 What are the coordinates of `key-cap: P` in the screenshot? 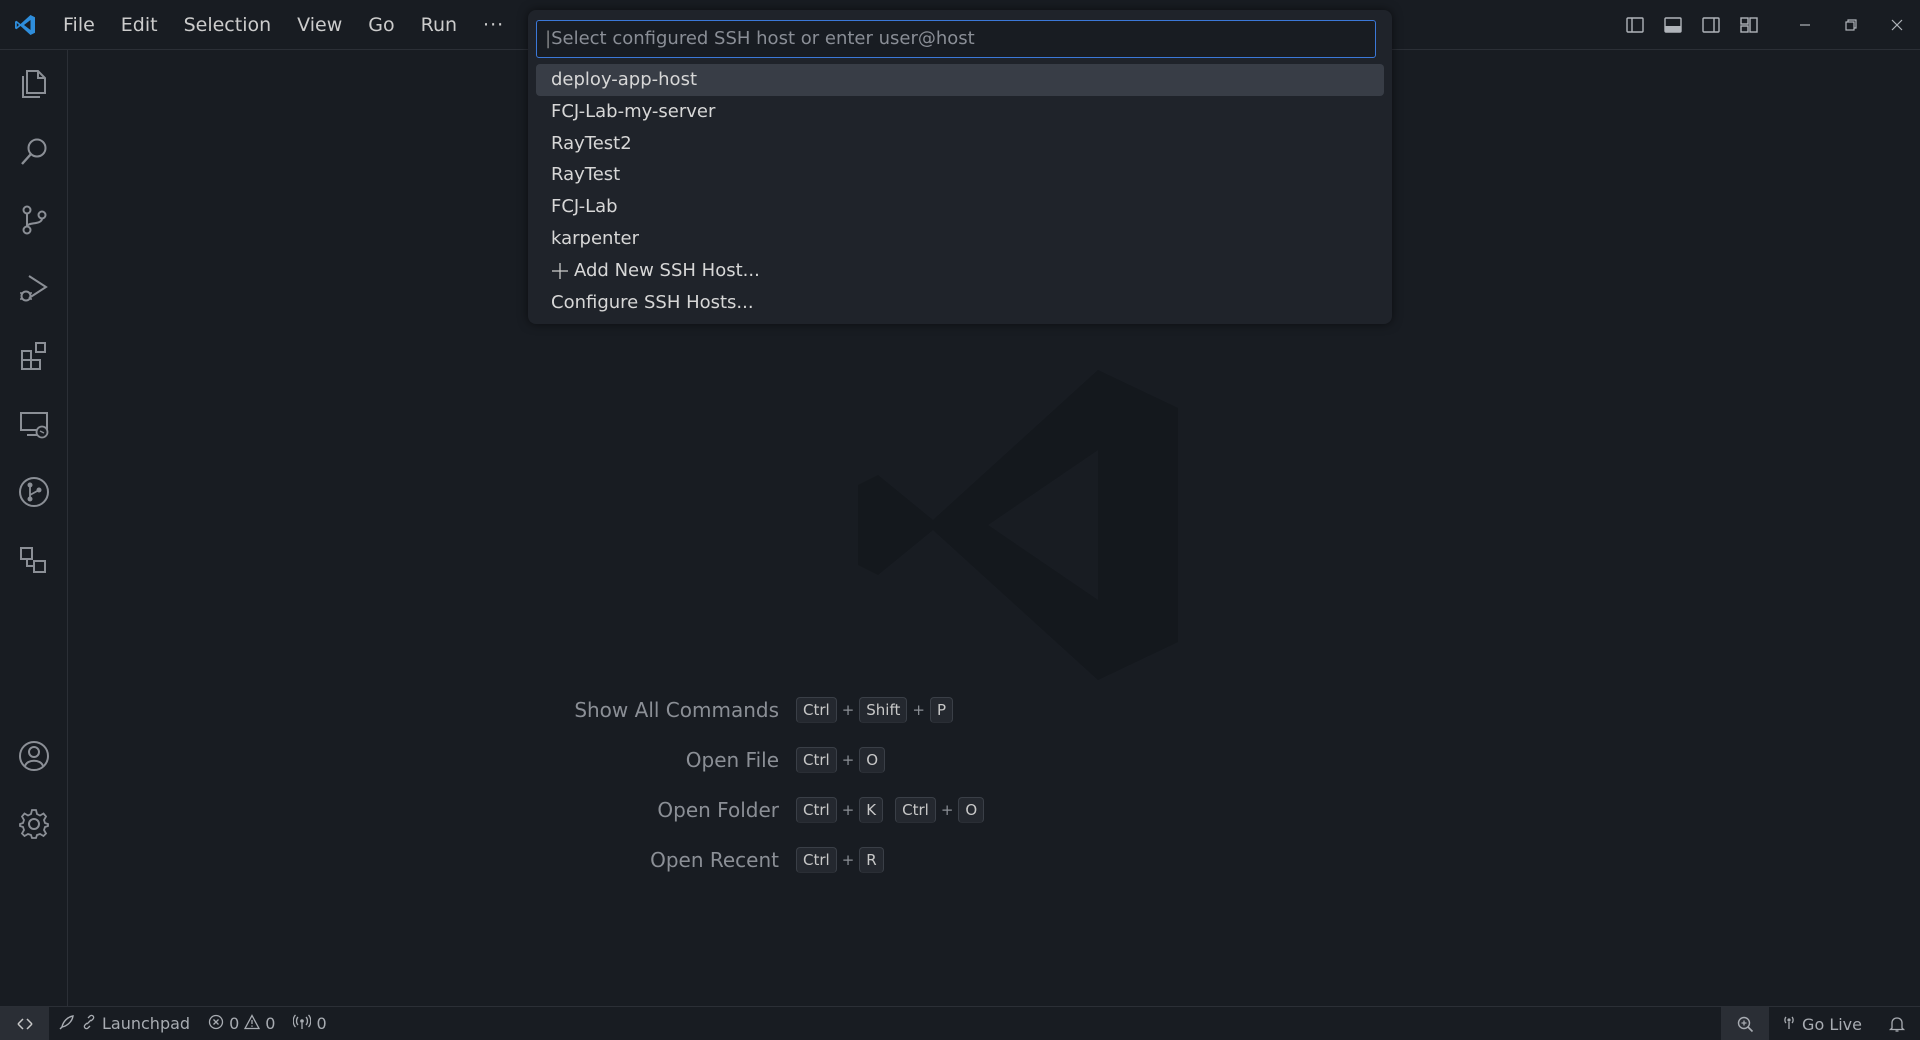 It's located at (941, 710).